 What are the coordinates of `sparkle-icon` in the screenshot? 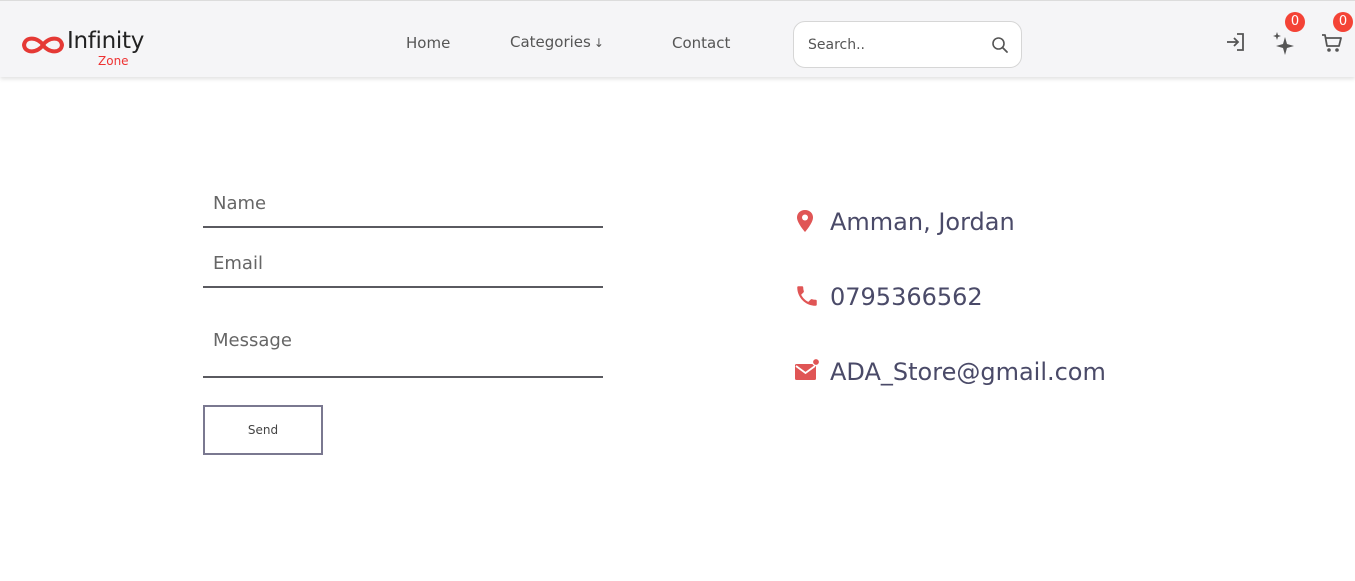 It's located at (1284, 43).